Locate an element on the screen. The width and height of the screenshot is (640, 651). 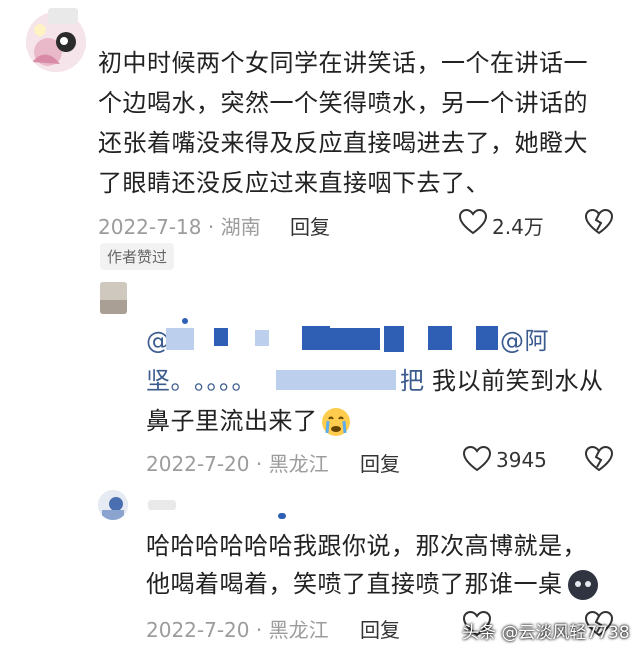
mention-link: 坚。 is located at coordinates (170, 381).